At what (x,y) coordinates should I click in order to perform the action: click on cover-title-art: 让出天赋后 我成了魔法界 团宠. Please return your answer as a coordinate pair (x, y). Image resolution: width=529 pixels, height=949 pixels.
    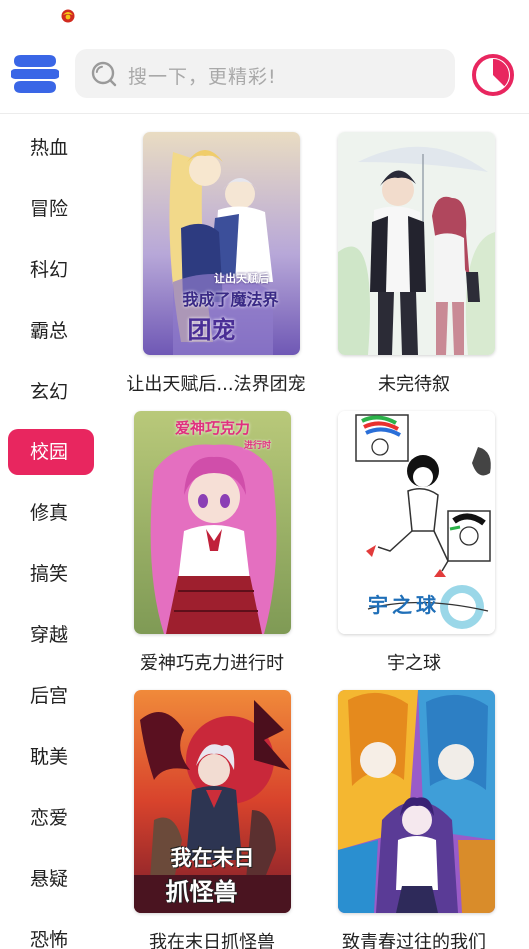
    Looking at the image, I should click on (221, 307).